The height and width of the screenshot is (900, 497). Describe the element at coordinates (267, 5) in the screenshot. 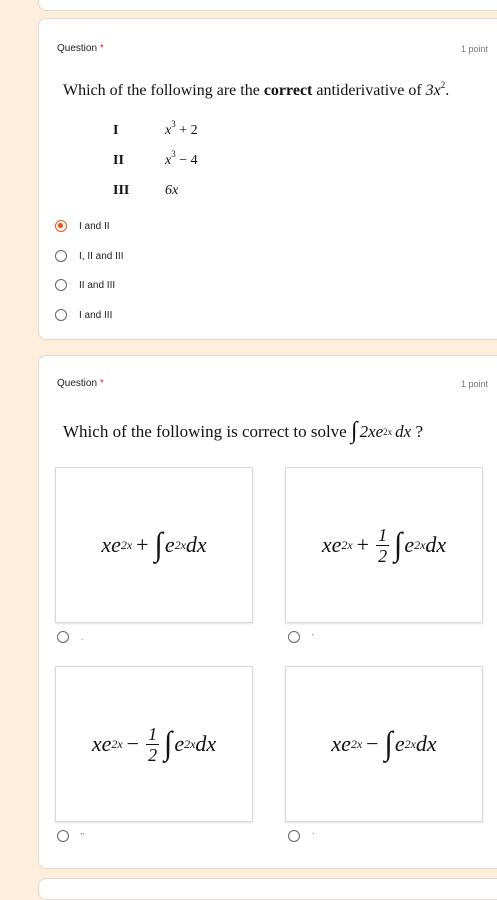

I see `previous-card-bottom` at that location.